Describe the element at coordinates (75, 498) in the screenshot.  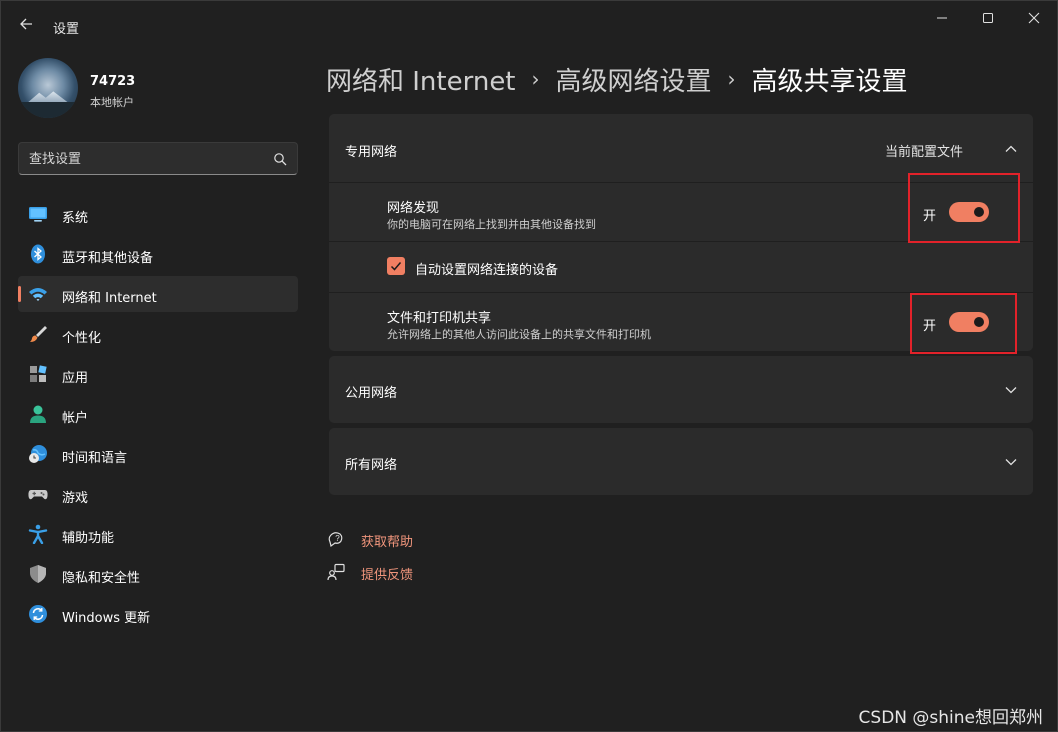
I see `sidebar-item-label: 游戏` at that location.